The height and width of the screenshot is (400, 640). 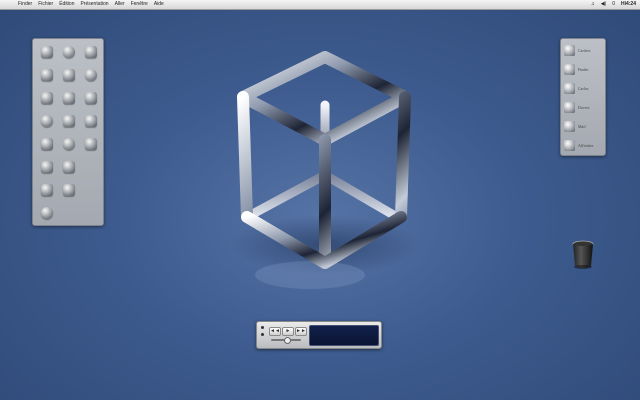 What do you see at coordinates (47, 98) in the screenshot?
I see `app-icon` at bounding box center [47, 98].